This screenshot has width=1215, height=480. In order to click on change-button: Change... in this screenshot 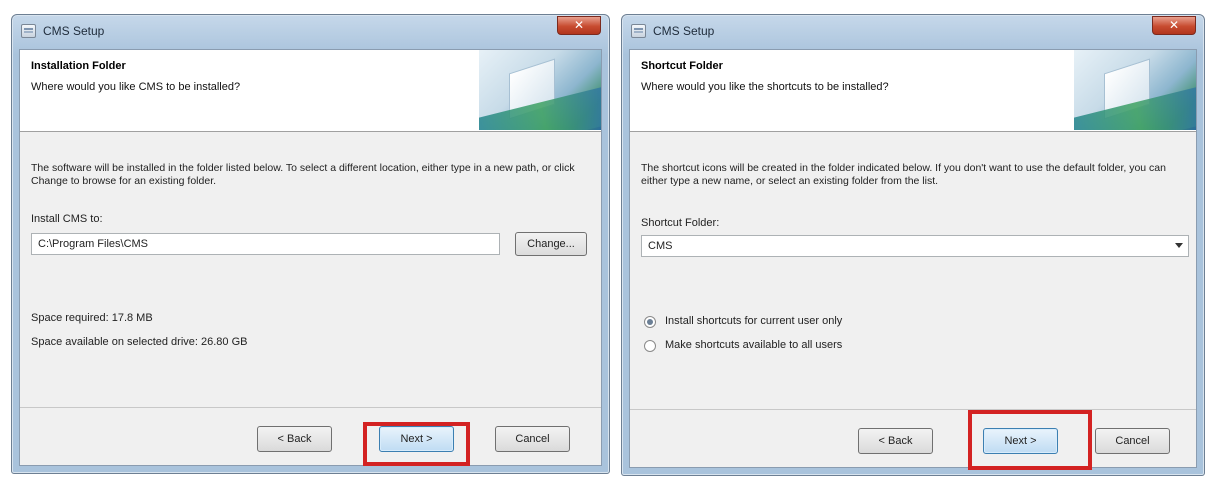, I will do `click(551, 244)`.